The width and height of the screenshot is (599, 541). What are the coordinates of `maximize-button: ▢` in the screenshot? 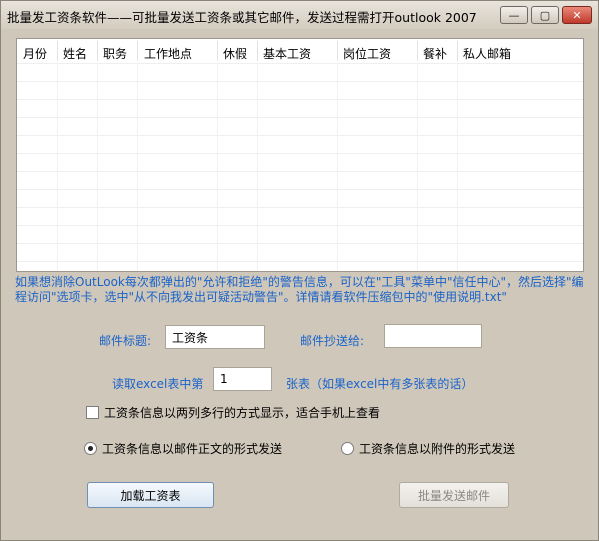 It's located at (545, 15).